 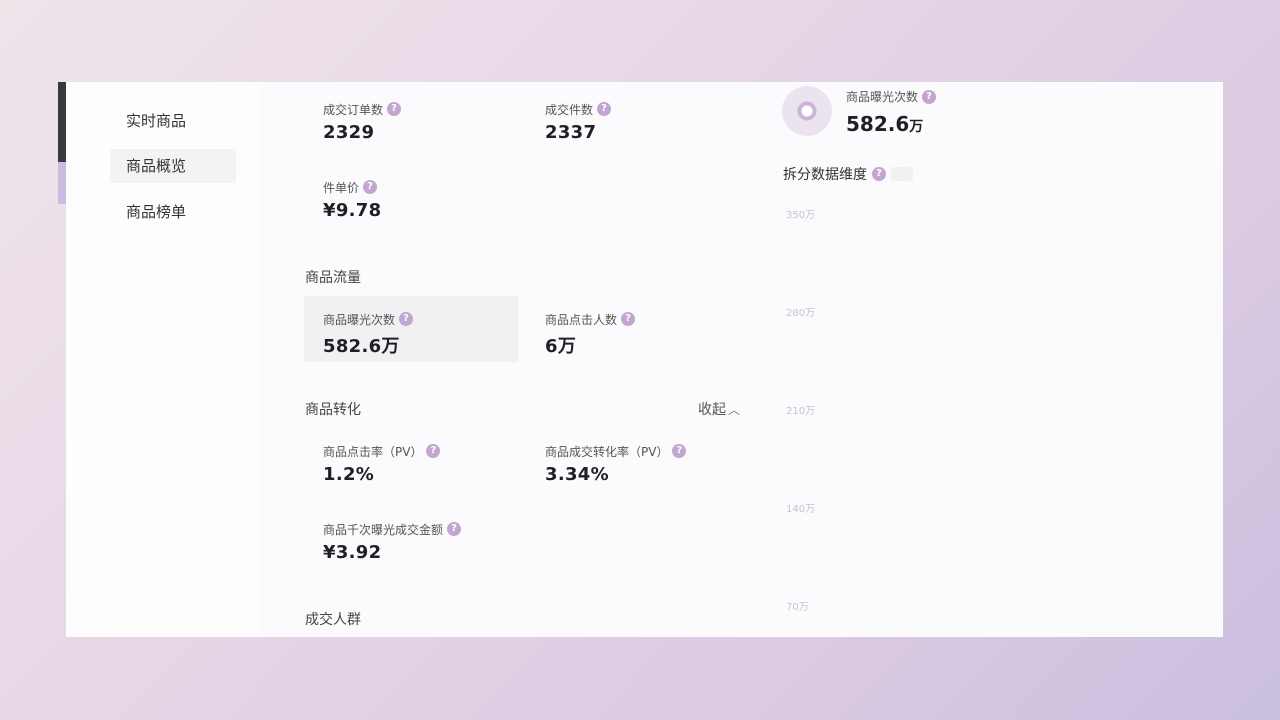 What do you see at coordinates (734, 409) in the screenshot?
I see `chevron-up-icon: ︿` at bounding box center [734, 409].